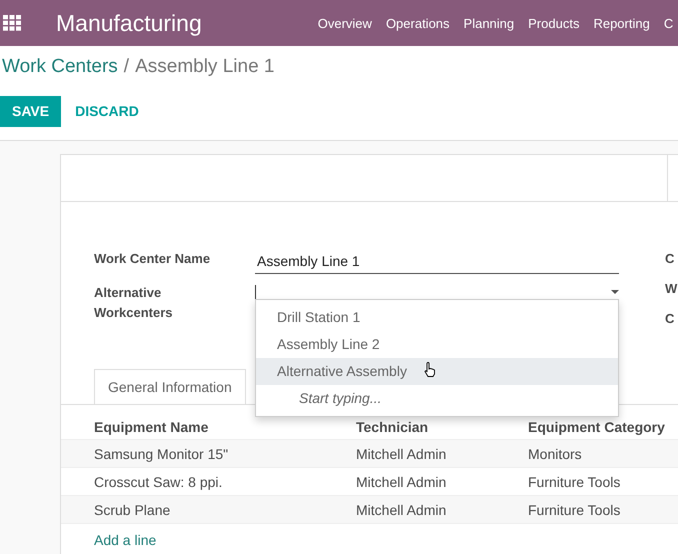 The height and width of the screenshot is (554, 678). Describe the element at coordinates (153, 259) in the screenshot. I see `field-label: Work Center Name` at that location.